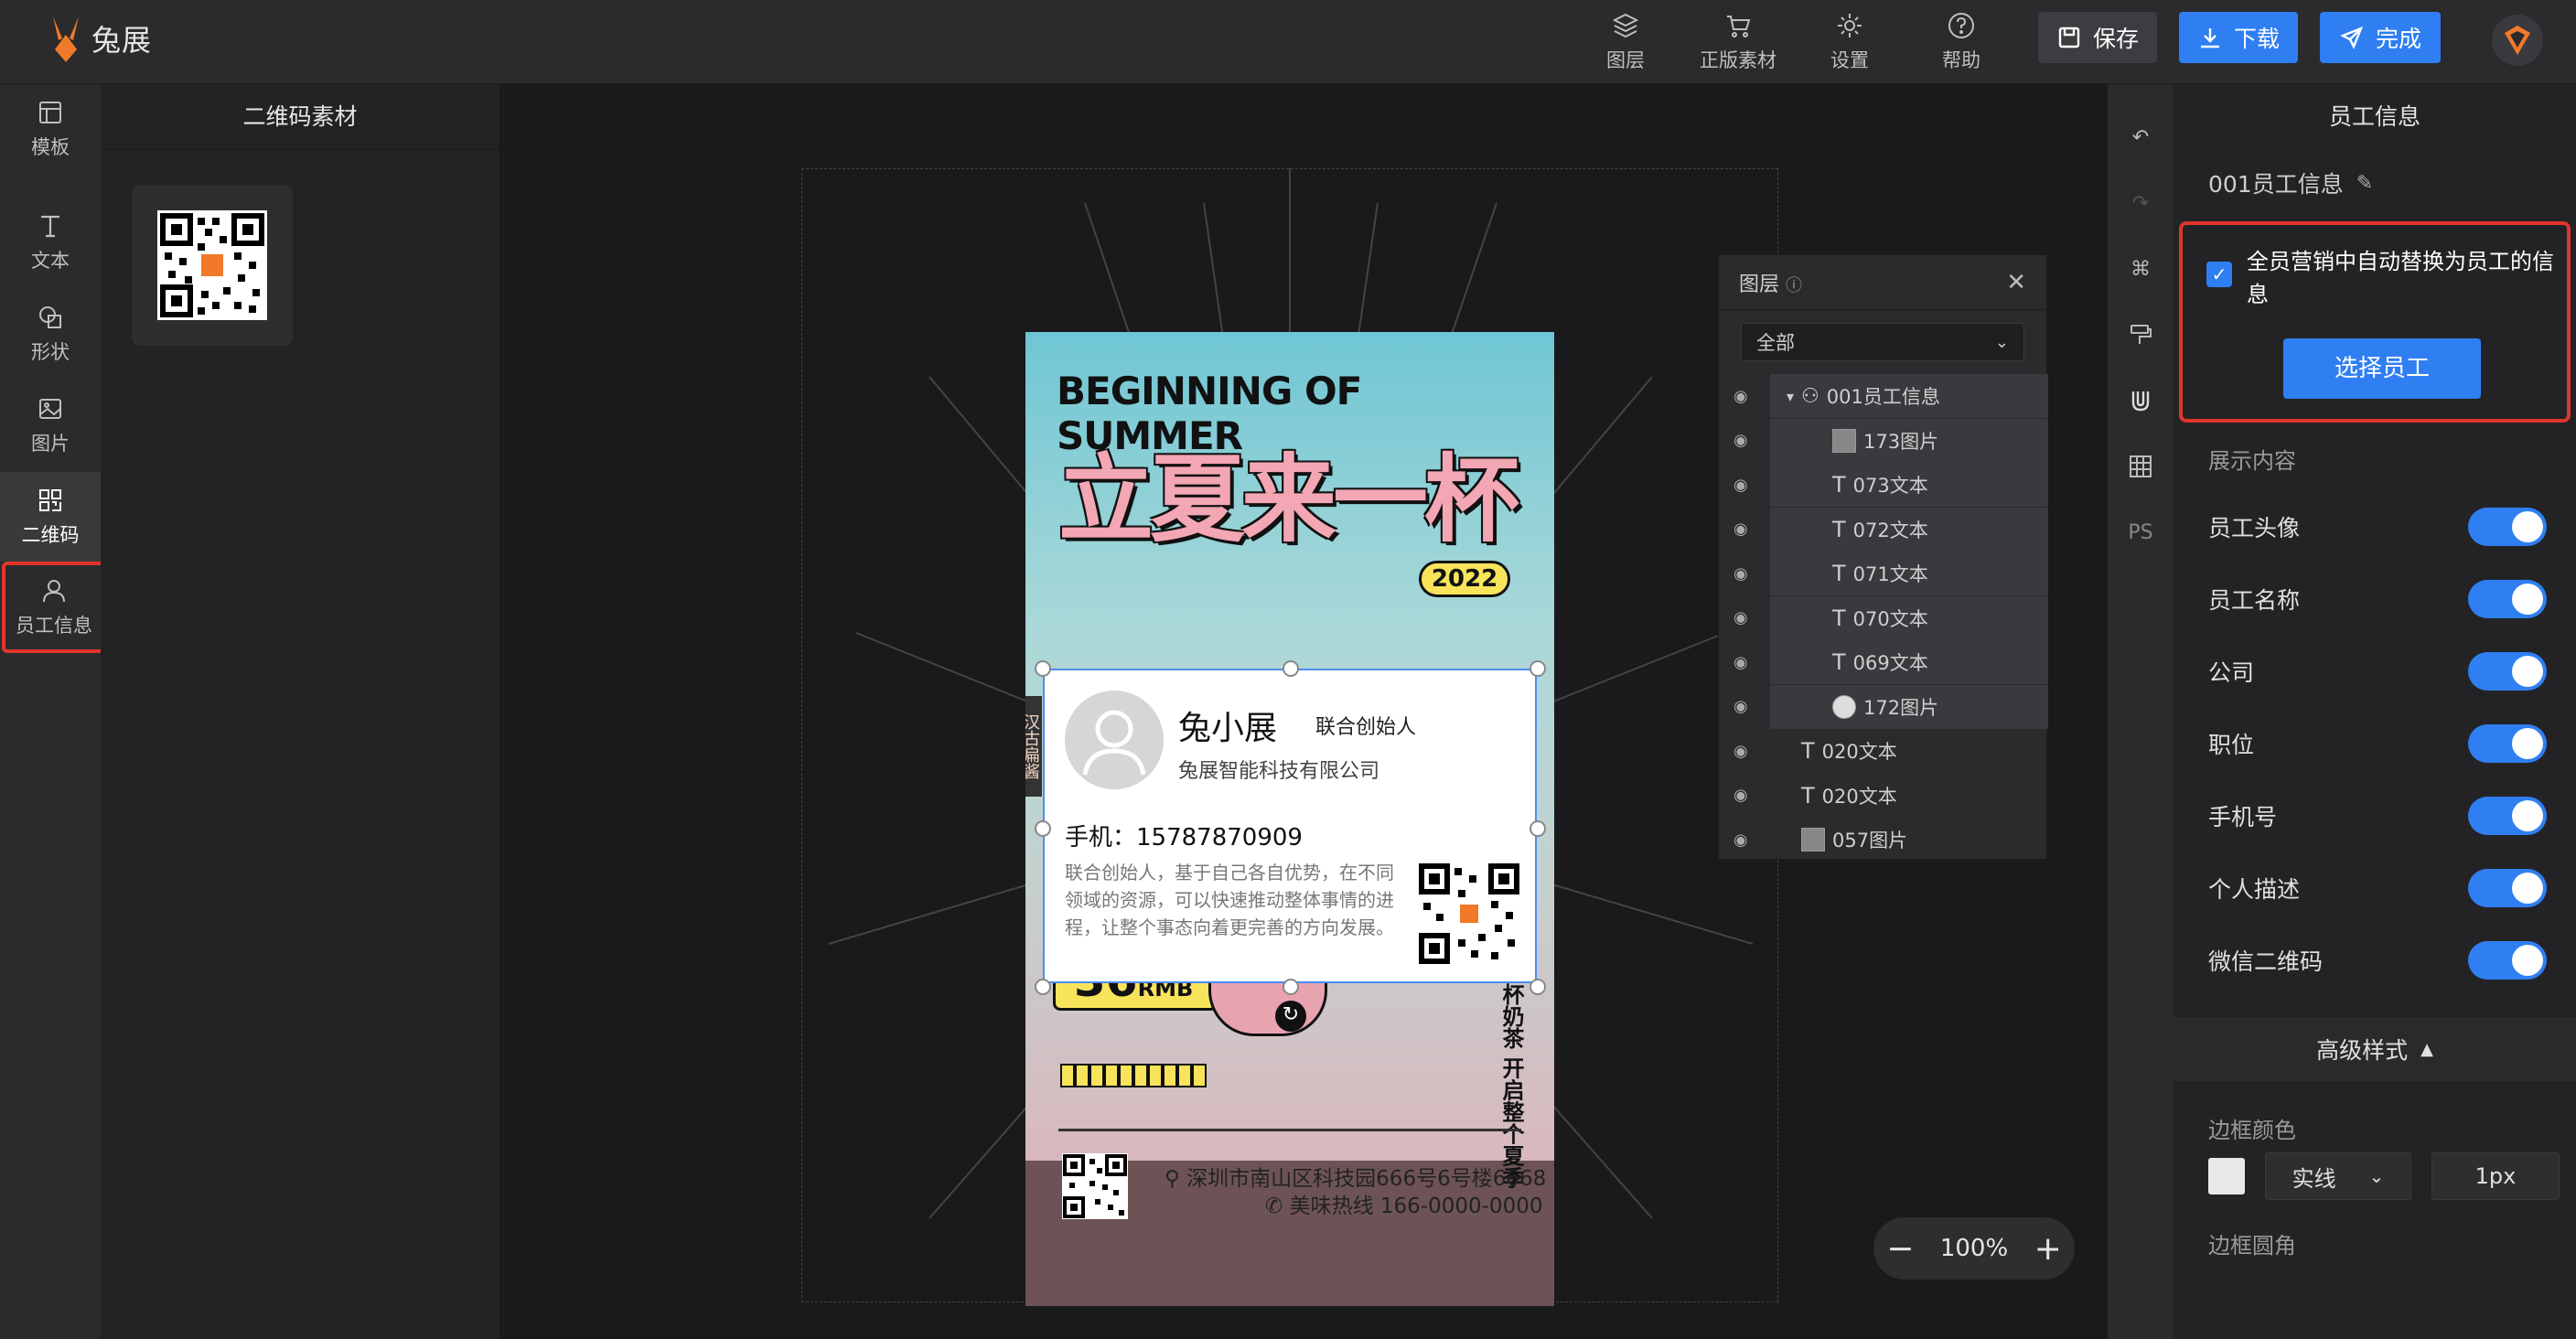 This screenshot has height=1339, width=2576. I want to click on layer-row: ◉ ▾ ⚇ 001员工信息, so click(1890, 396).